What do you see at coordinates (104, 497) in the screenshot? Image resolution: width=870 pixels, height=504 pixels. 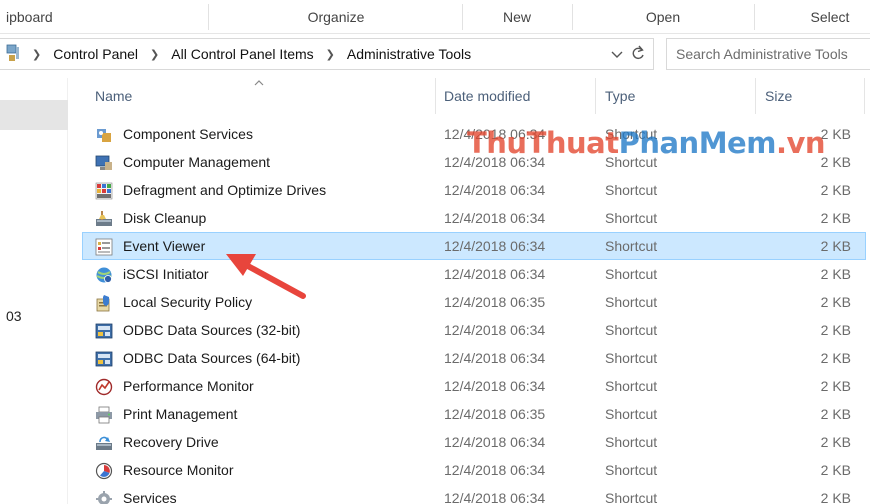 I see `services-gear-icon` at bounding box center [104, 497].